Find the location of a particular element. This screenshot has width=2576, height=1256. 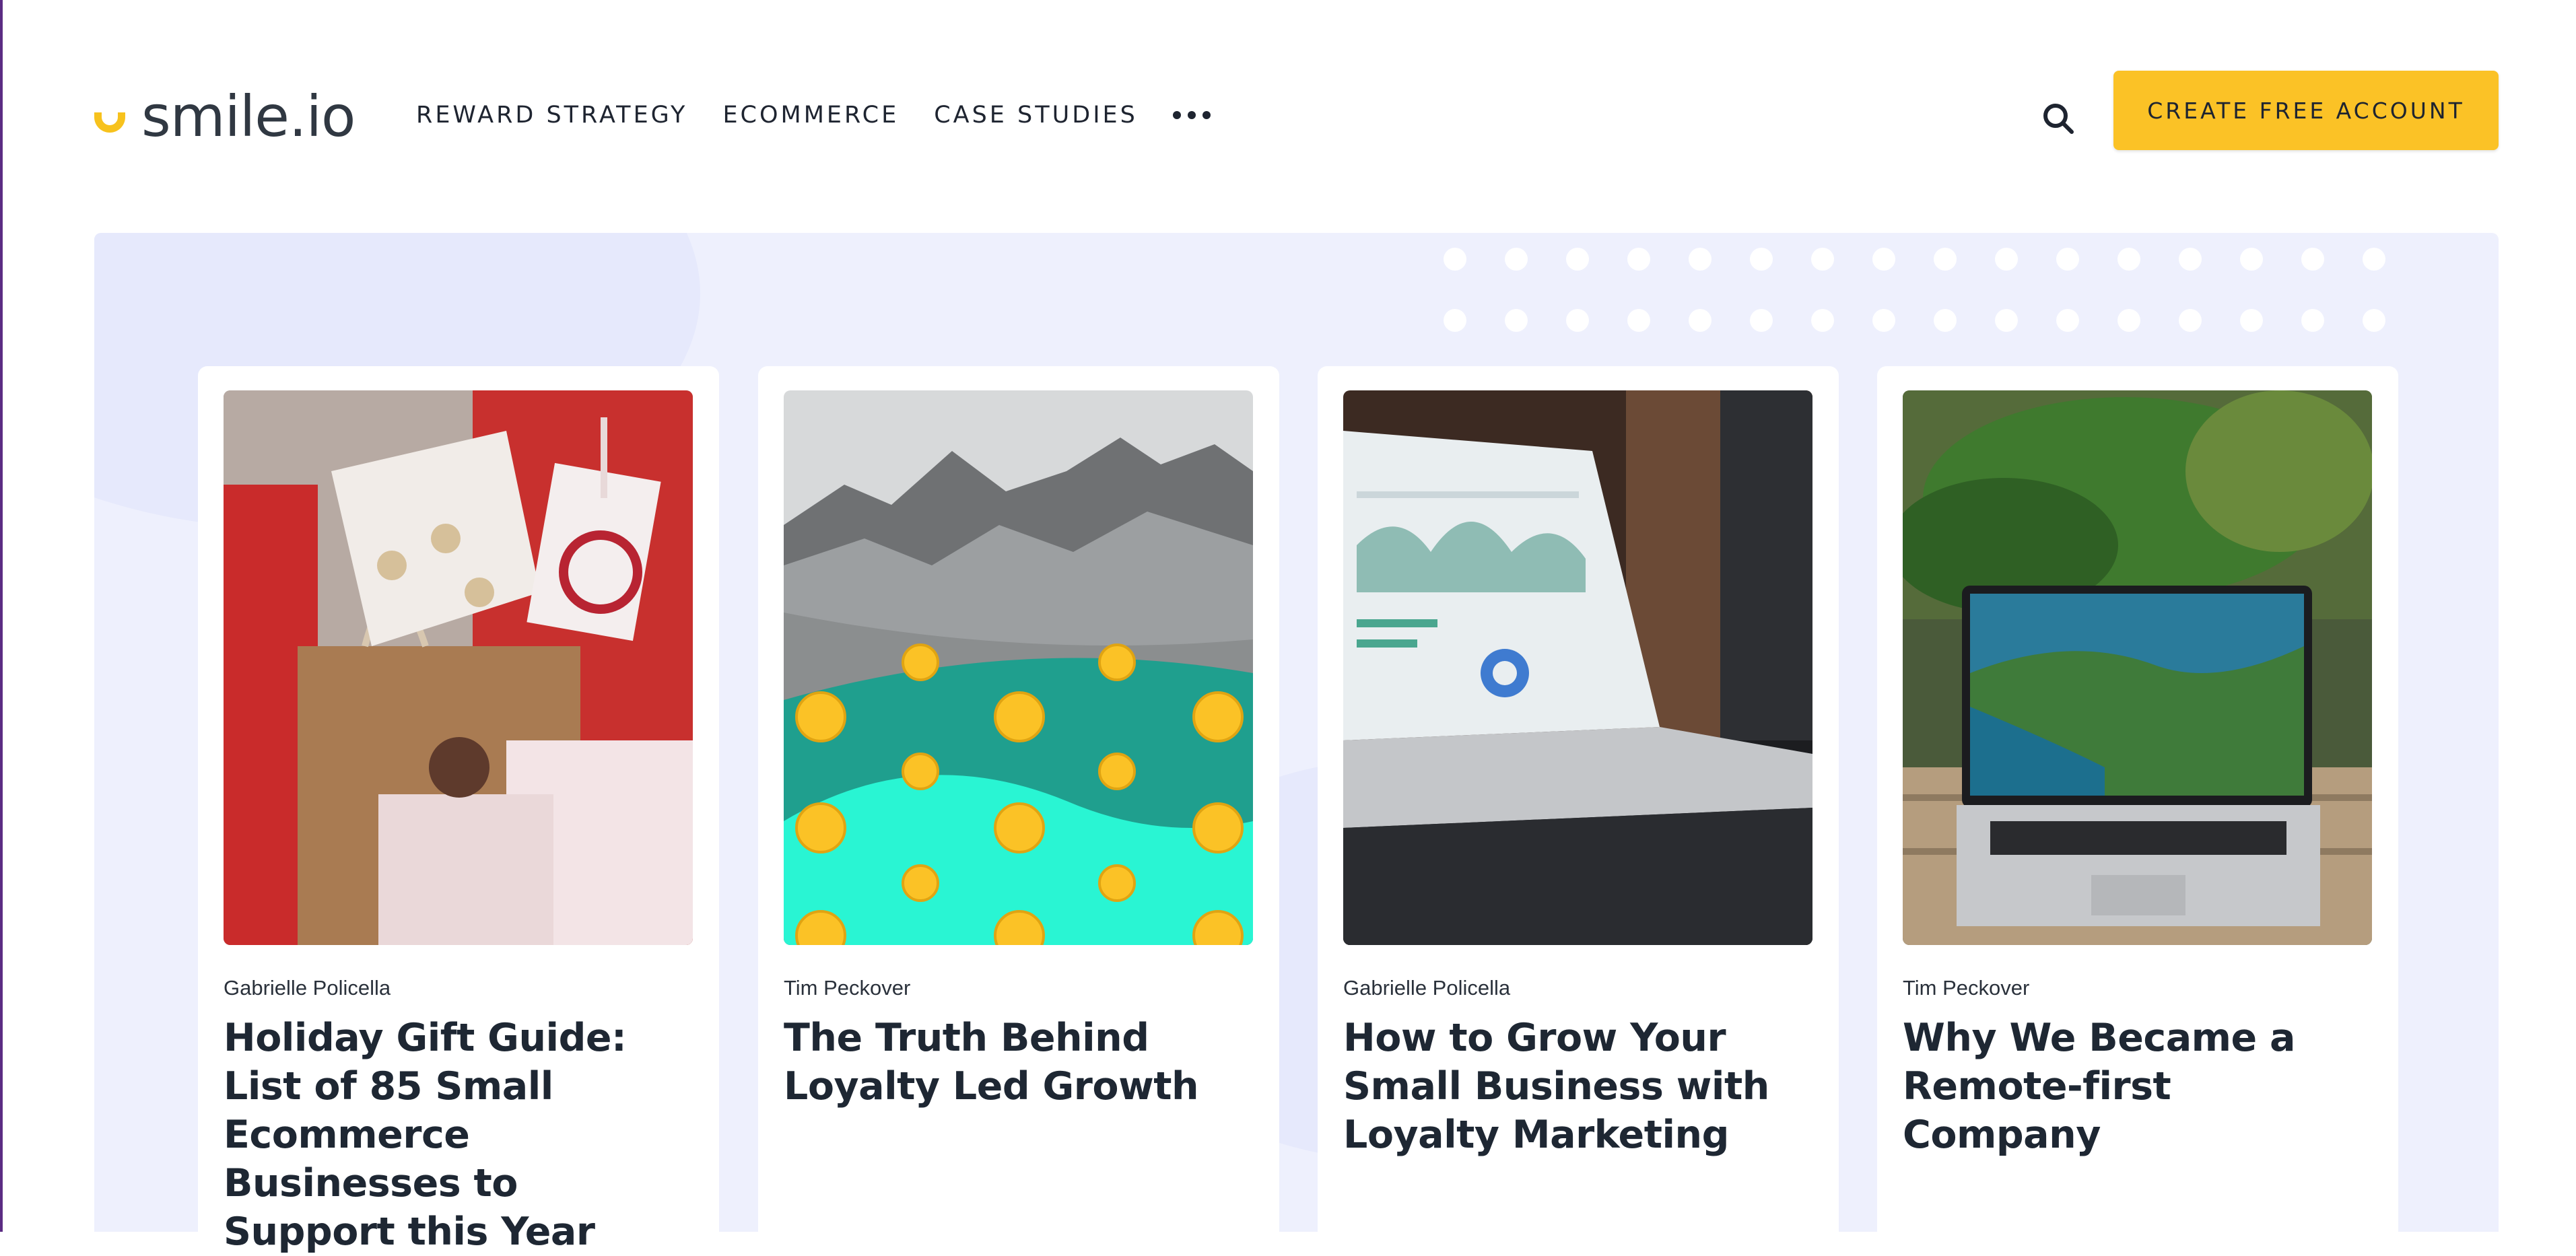

post-image-mountain-coins is located at coordinates (1019, 667).